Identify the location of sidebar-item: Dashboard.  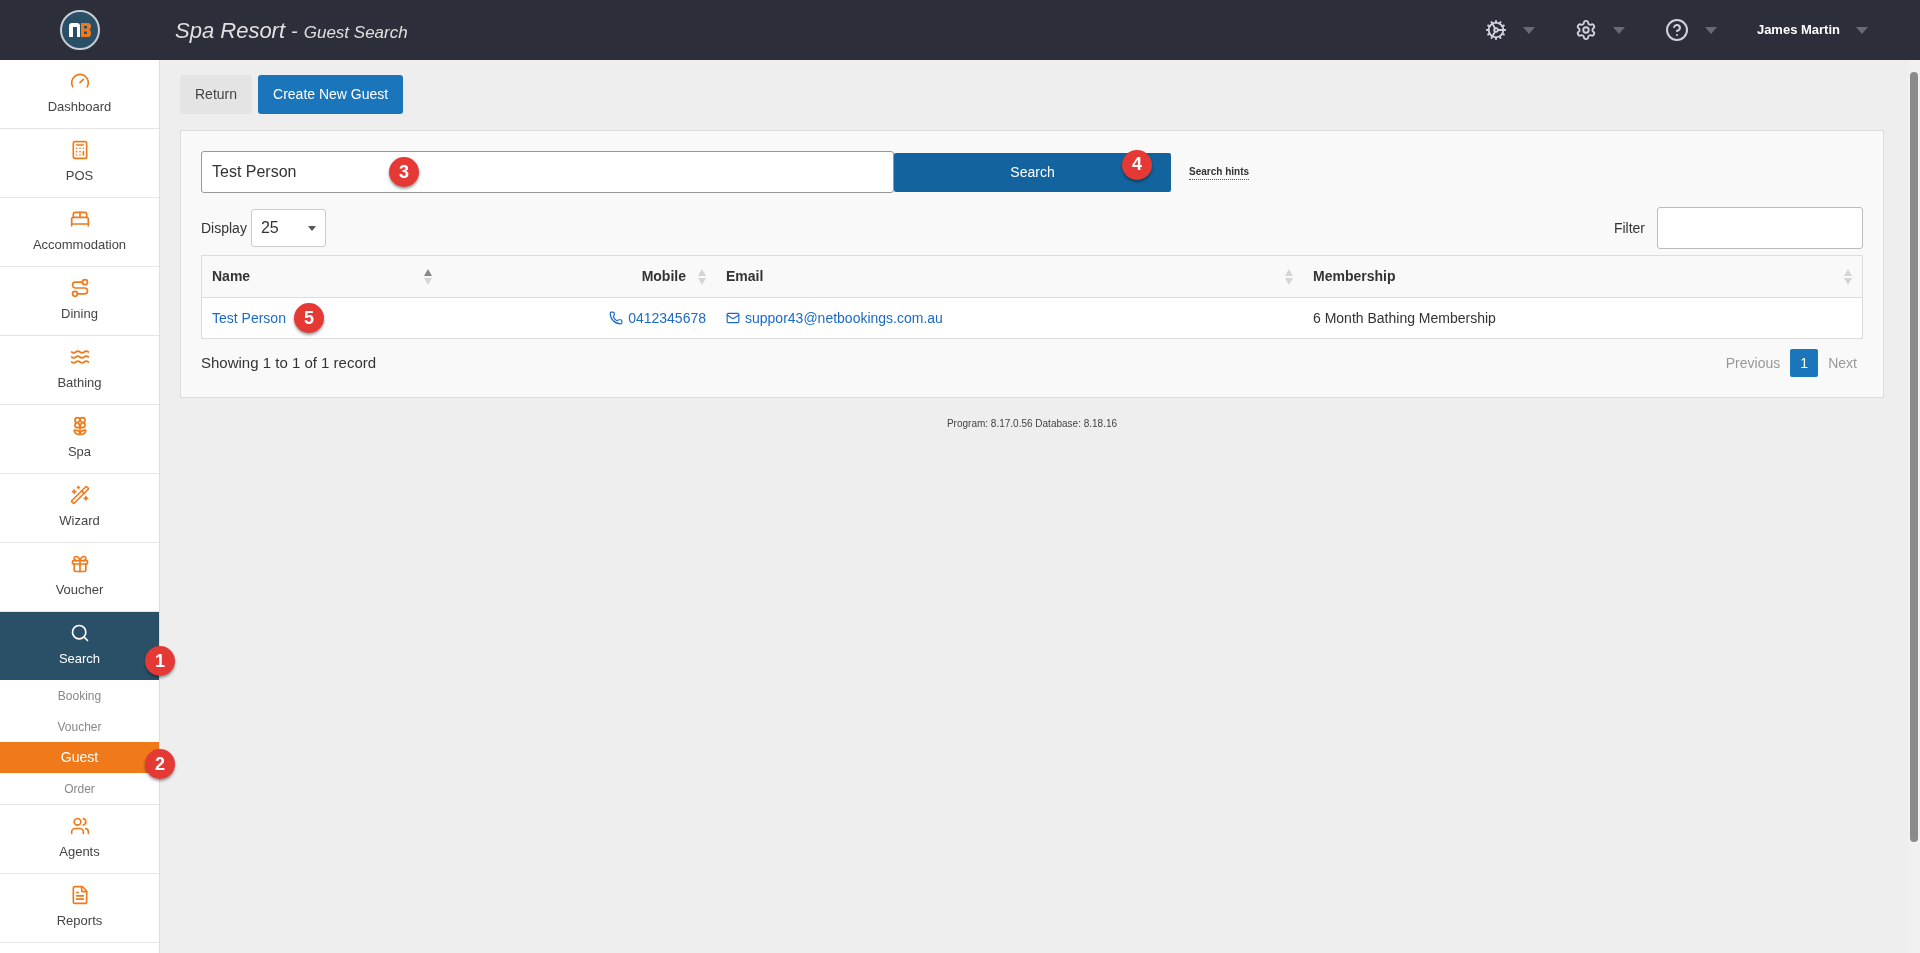
(79, 94).